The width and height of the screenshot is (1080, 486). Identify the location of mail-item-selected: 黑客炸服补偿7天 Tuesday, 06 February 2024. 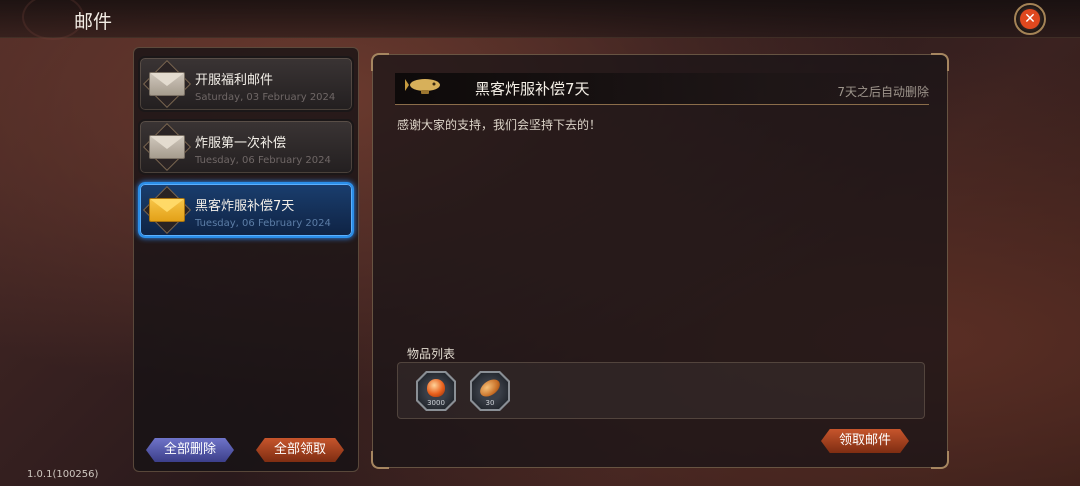
(246, 210).